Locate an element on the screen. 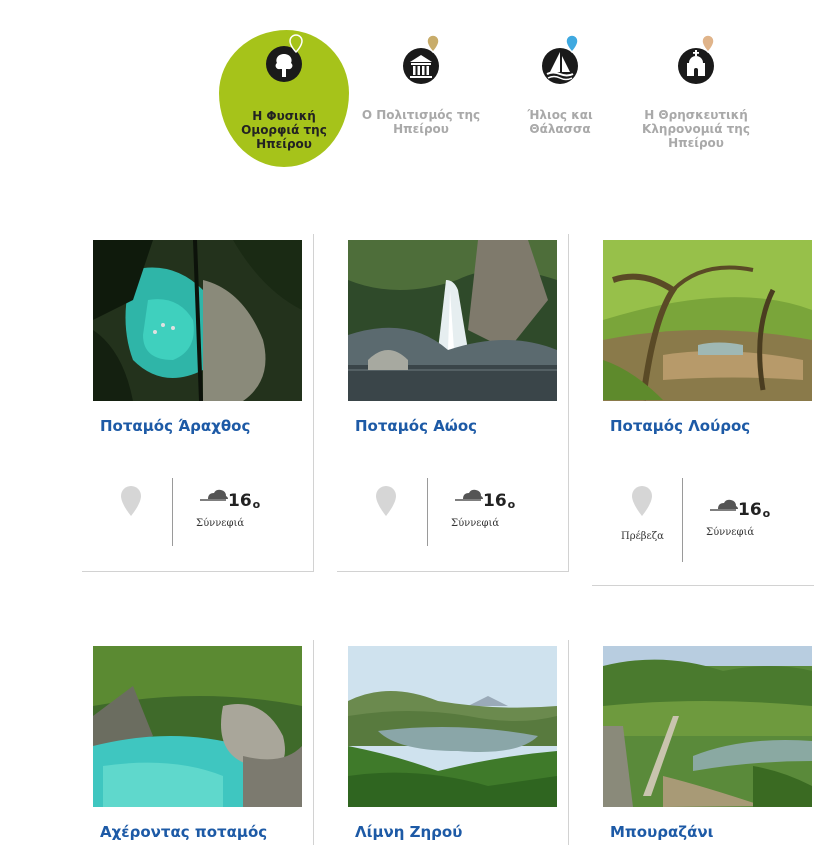 The height and width of the screenshot is (845, 814). category-tab-religion: Η Θρησκευτική Κληρονομιά της Ηπείρου is located at coordinates (696, 95).